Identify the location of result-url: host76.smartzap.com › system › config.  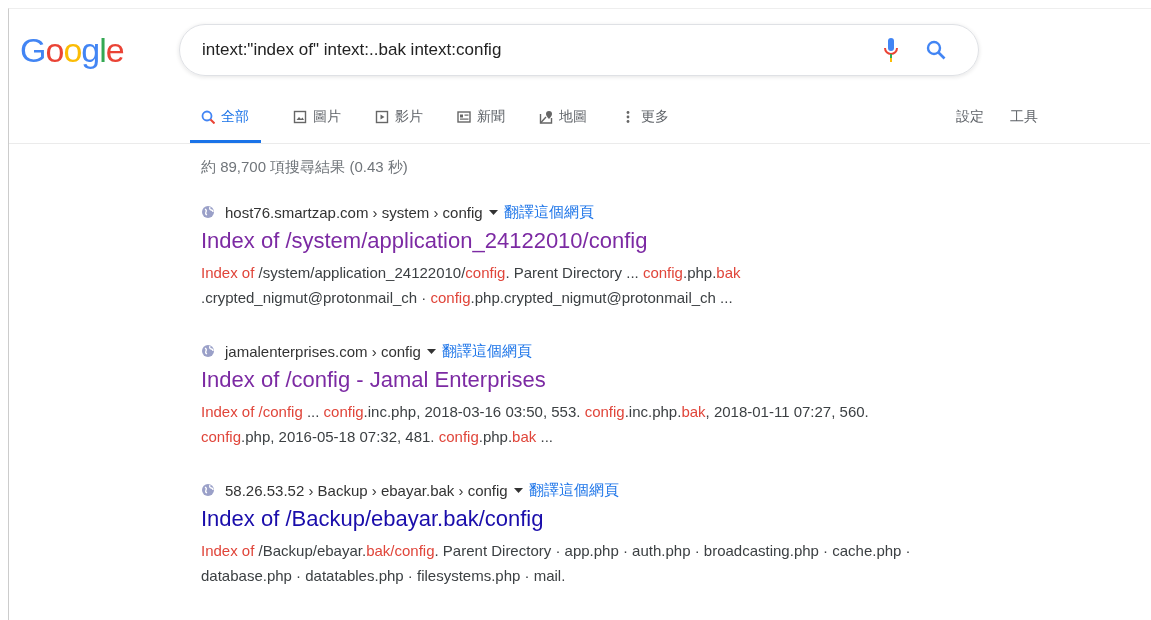
(354, 212).